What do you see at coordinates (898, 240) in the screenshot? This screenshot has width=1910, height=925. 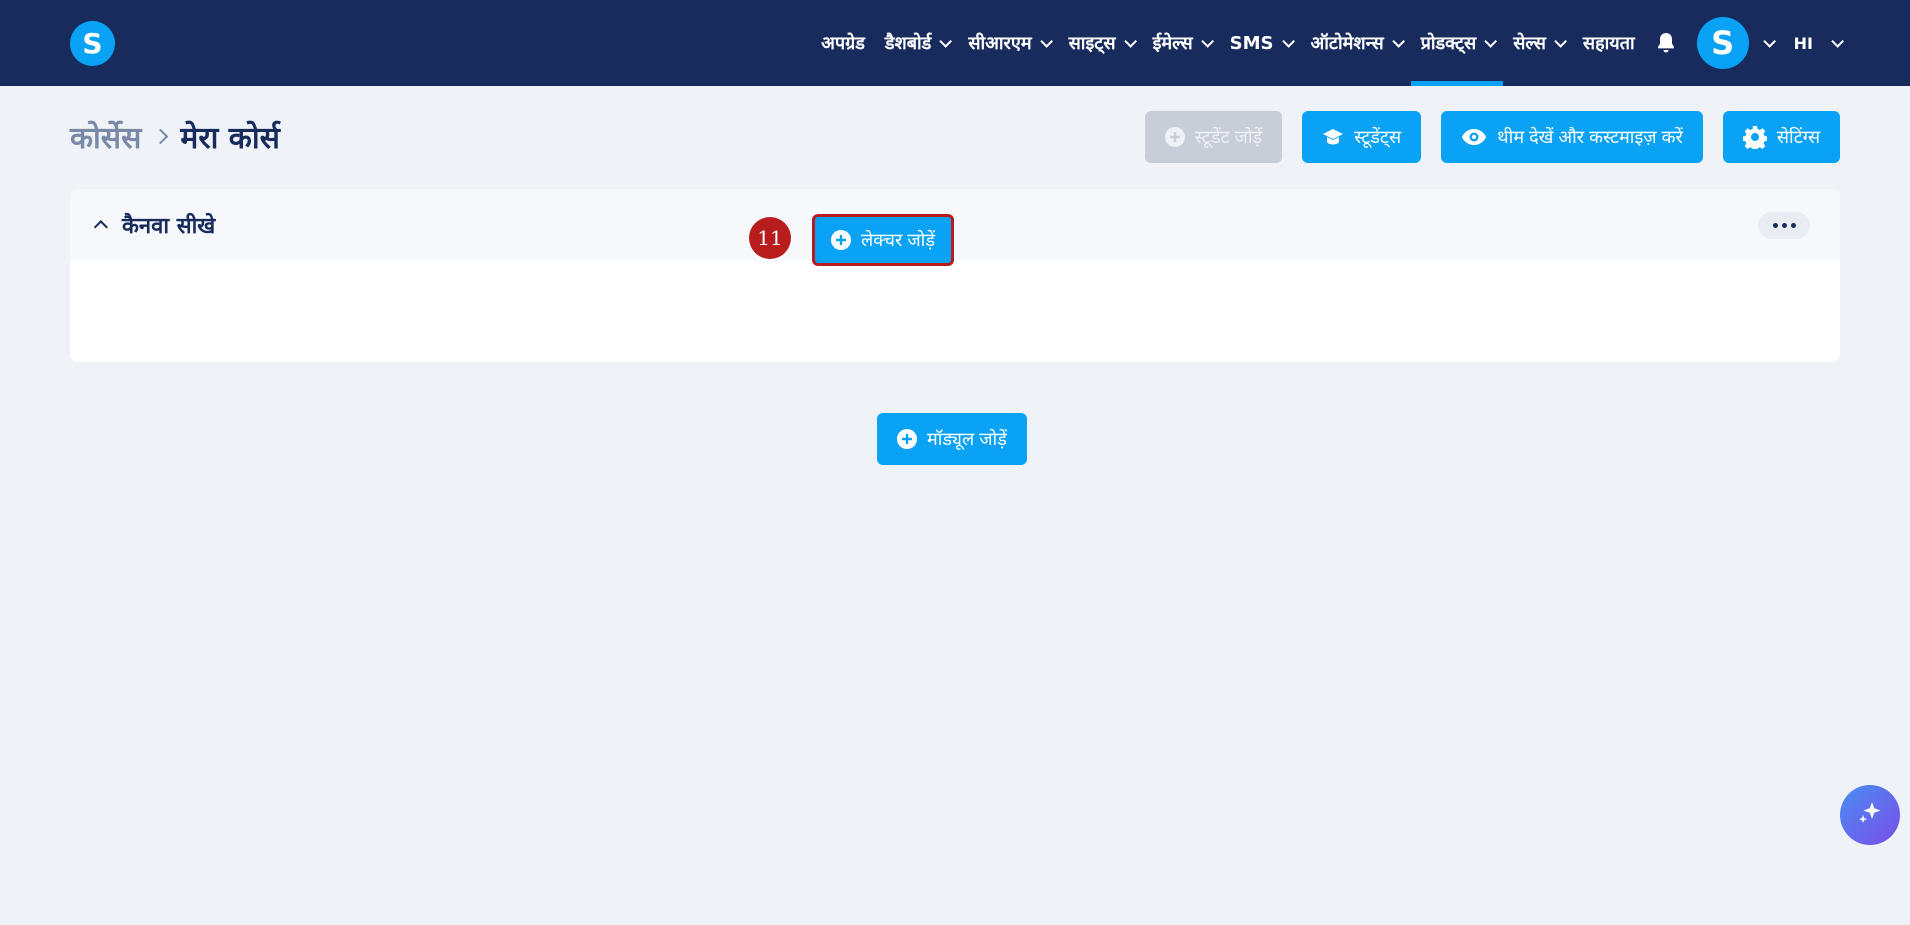 I see `add-lecture-label: लेक्चर जोड़ें` at bounding box center [898, 240].